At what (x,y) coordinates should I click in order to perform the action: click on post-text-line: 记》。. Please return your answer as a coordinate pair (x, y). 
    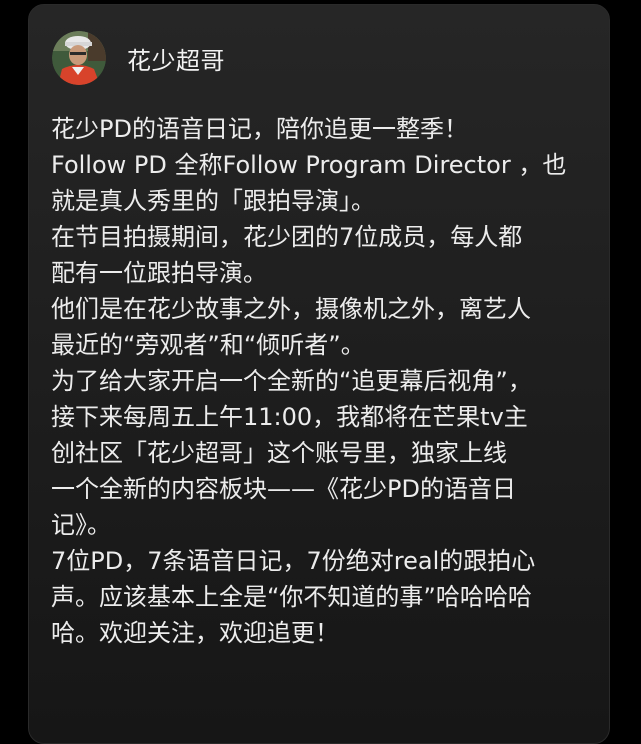
    Looking at the image, I should click on (81, 525).